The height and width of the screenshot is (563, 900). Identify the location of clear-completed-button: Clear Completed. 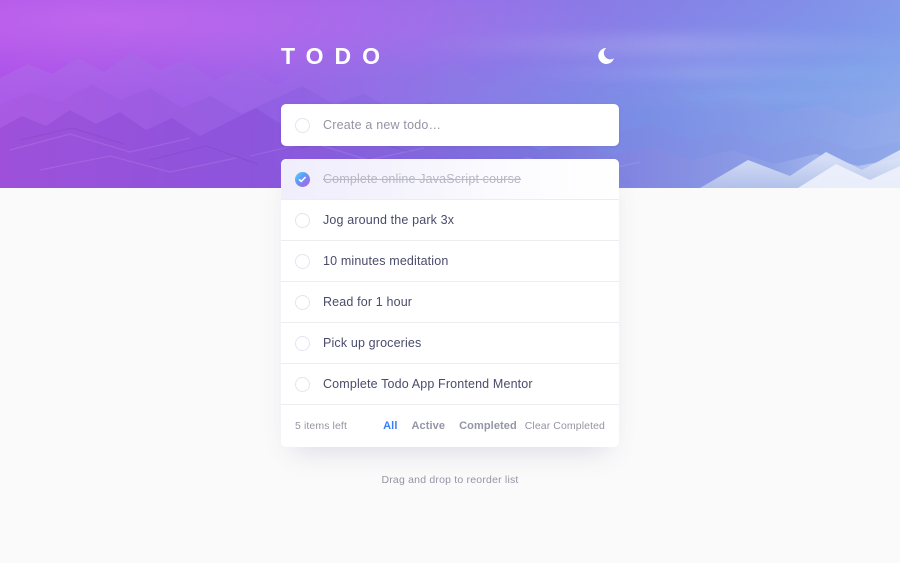
(565, 426).